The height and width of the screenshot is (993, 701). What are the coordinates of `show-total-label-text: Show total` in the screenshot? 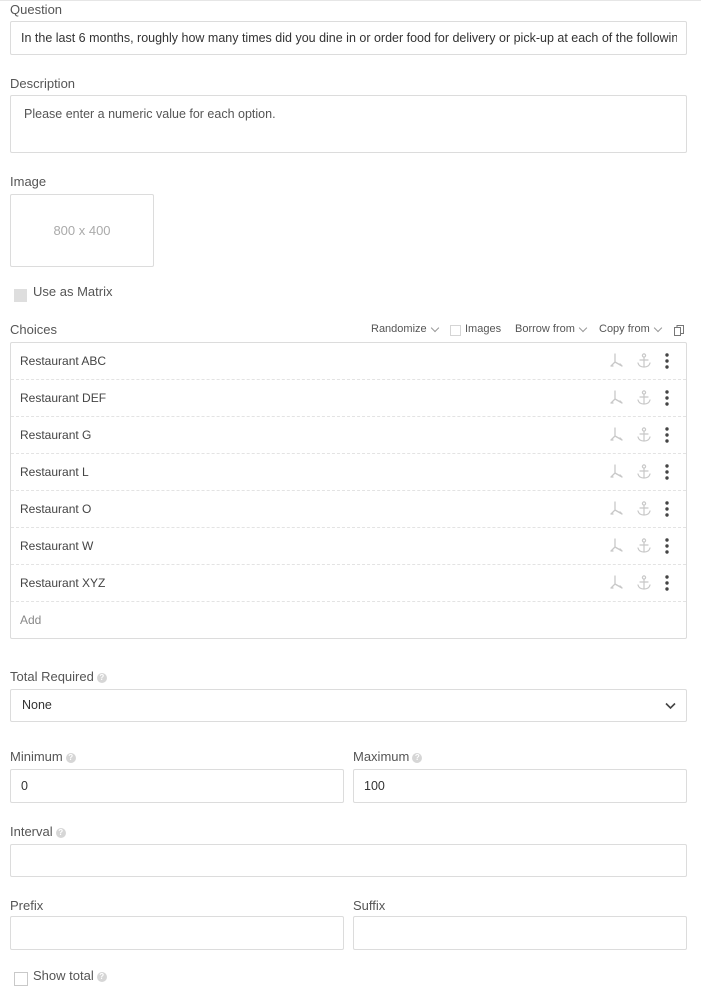 It's located at (63, 975).